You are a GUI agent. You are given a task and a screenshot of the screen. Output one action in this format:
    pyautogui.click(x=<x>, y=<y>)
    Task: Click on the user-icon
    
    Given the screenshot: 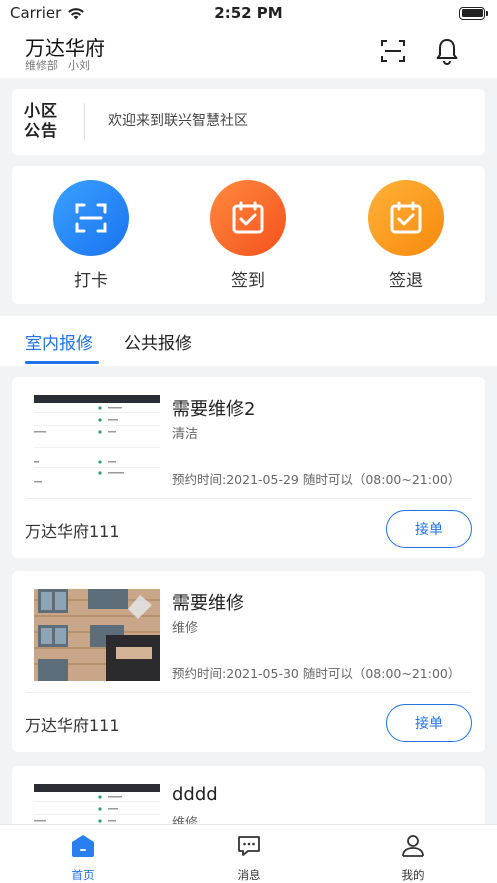 What is the action you would take?
    pyautogui.click(x=413, y=846)
    